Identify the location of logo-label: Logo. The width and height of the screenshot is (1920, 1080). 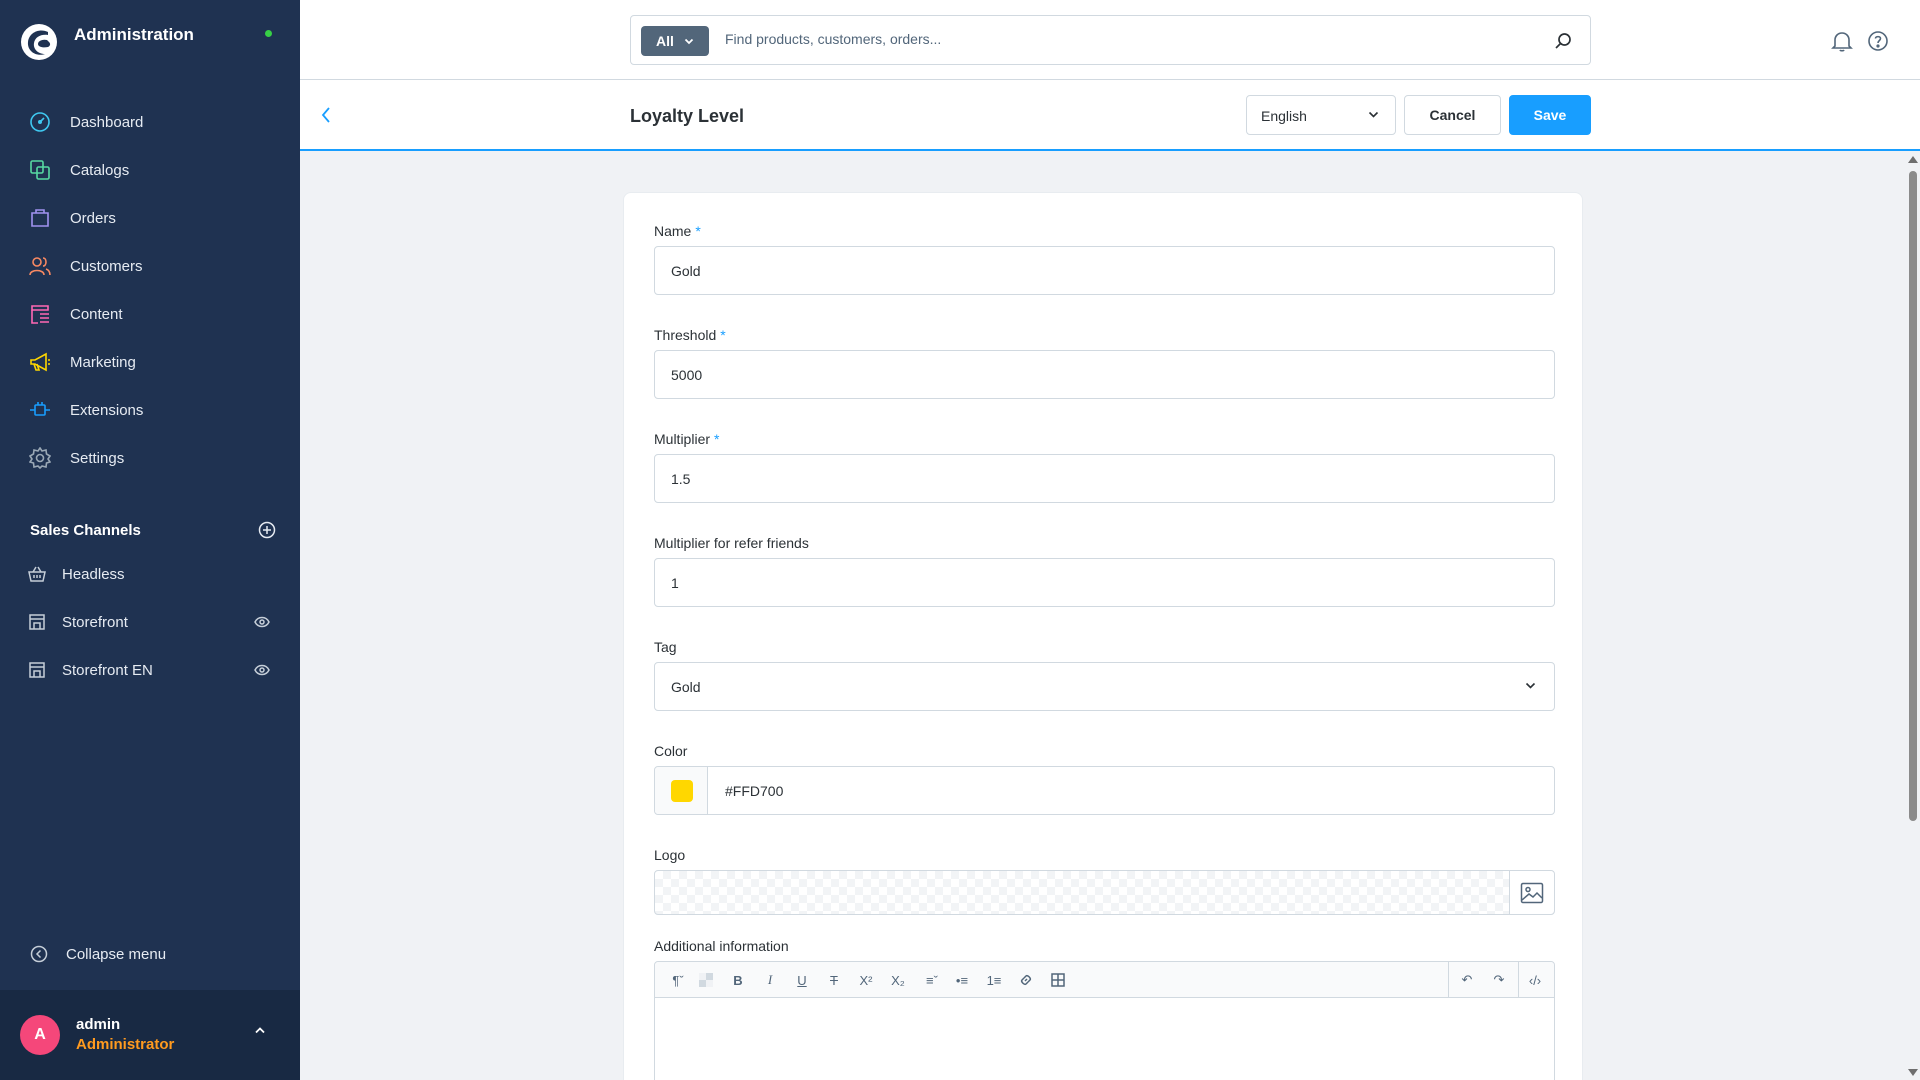
(670, 855).